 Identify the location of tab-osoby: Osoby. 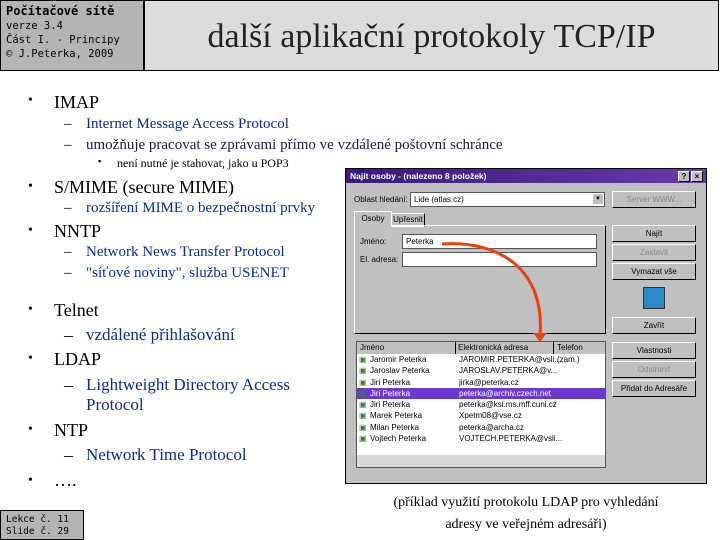
(373, 218).